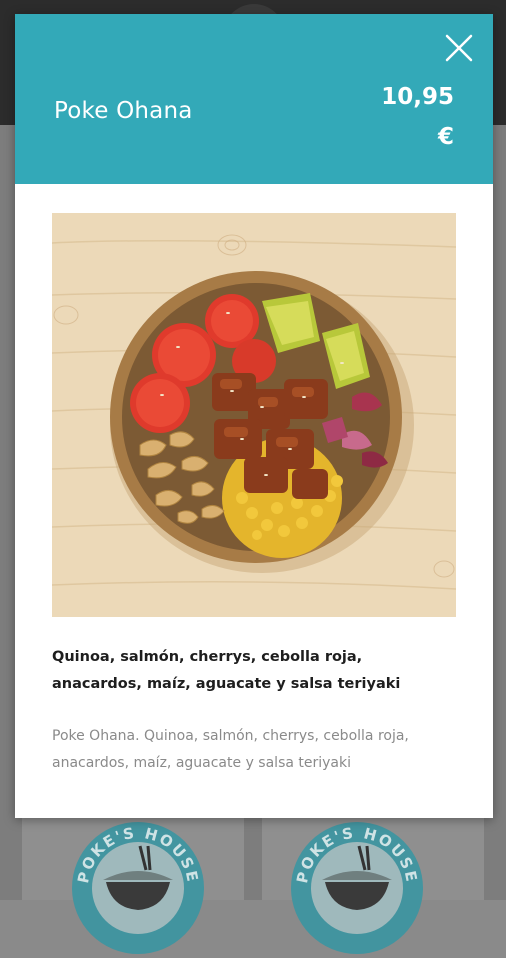 This screenshot has width=506, height=958. I want to click on price-amount: 10,95, so click(417, 97).